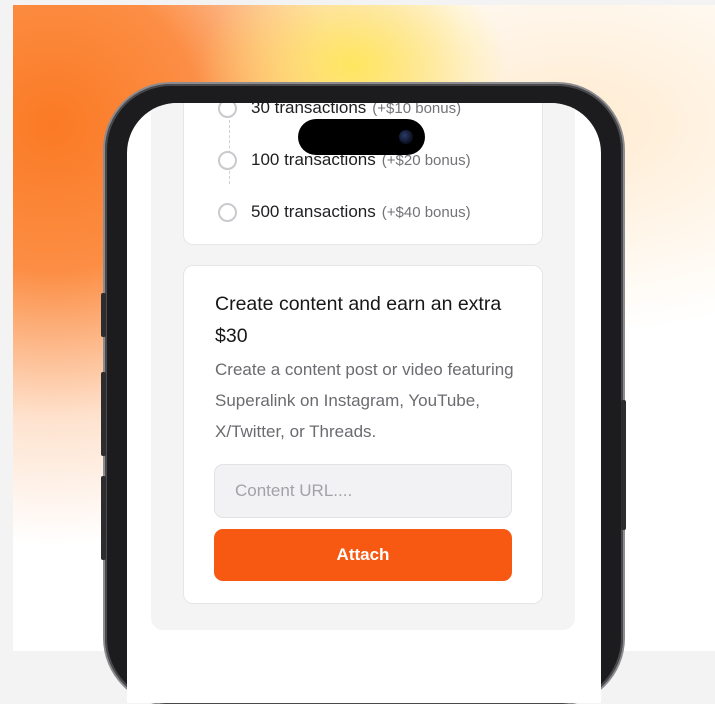  Describe the element at coordinates (417, 110) in the screenshot. I see `milestone-bonus: (+$10 bonus)` at that location.